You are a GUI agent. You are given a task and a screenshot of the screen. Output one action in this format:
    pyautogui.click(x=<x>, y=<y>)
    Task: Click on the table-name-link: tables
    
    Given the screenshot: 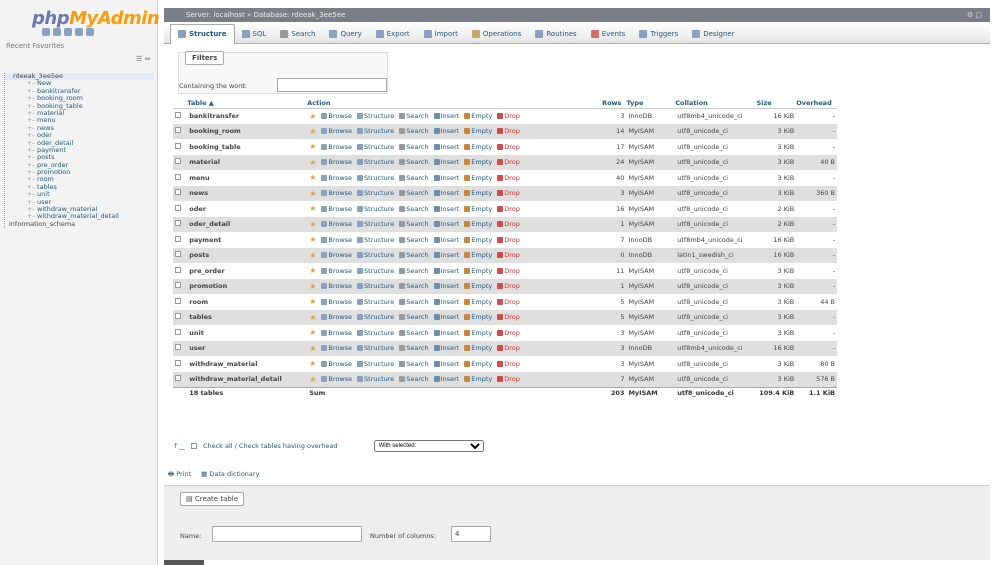 What is the action you would take?
    pyautogui.click(x=247, y=317)
    